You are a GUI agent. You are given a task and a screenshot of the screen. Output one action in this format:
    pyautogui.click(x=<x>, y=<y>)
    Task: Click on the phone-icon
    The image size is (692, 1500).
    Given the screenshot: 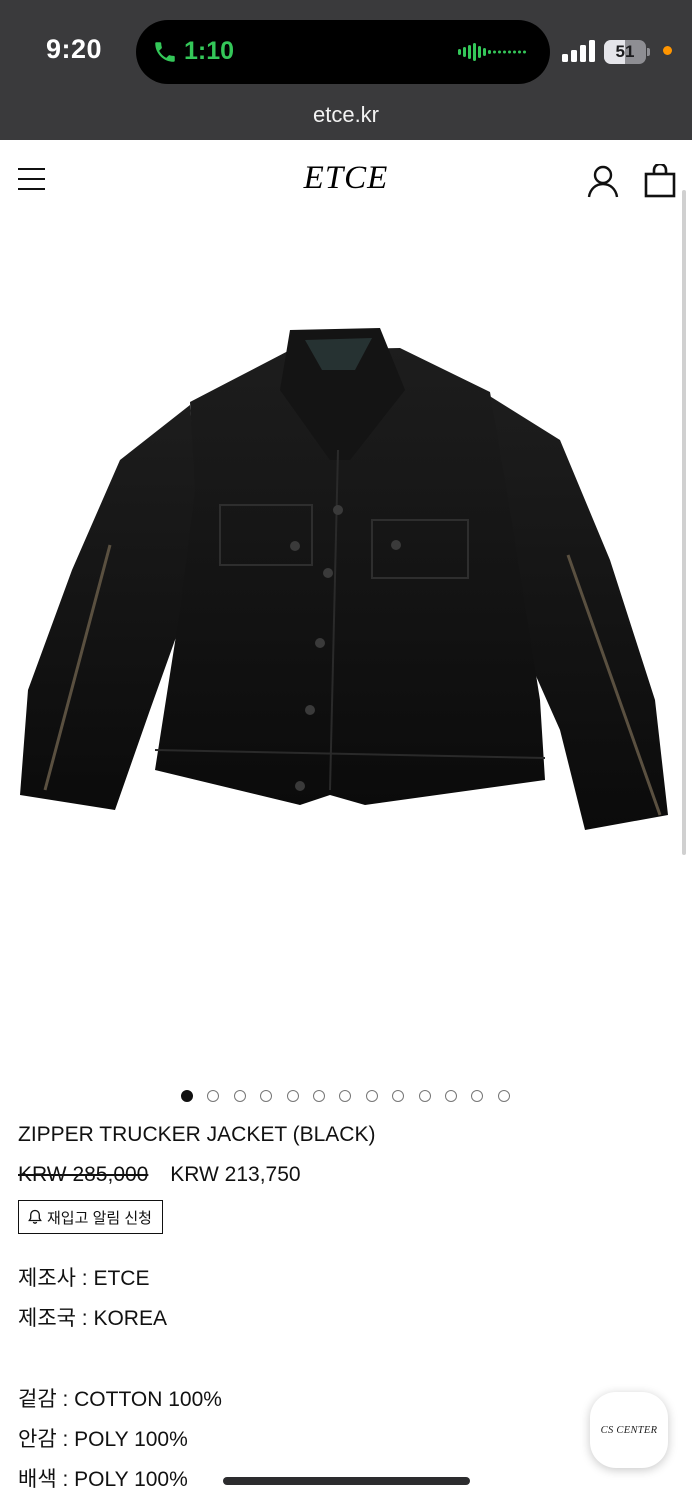 What is the action you would take?
    pyautogui.click(x=165, y=52)
    